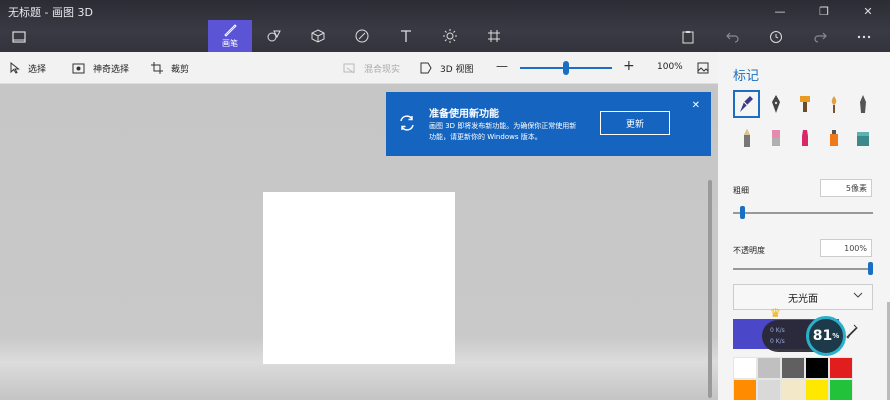 The image size is (890, 400). I want to click on brush-grid, so click(805, 121).